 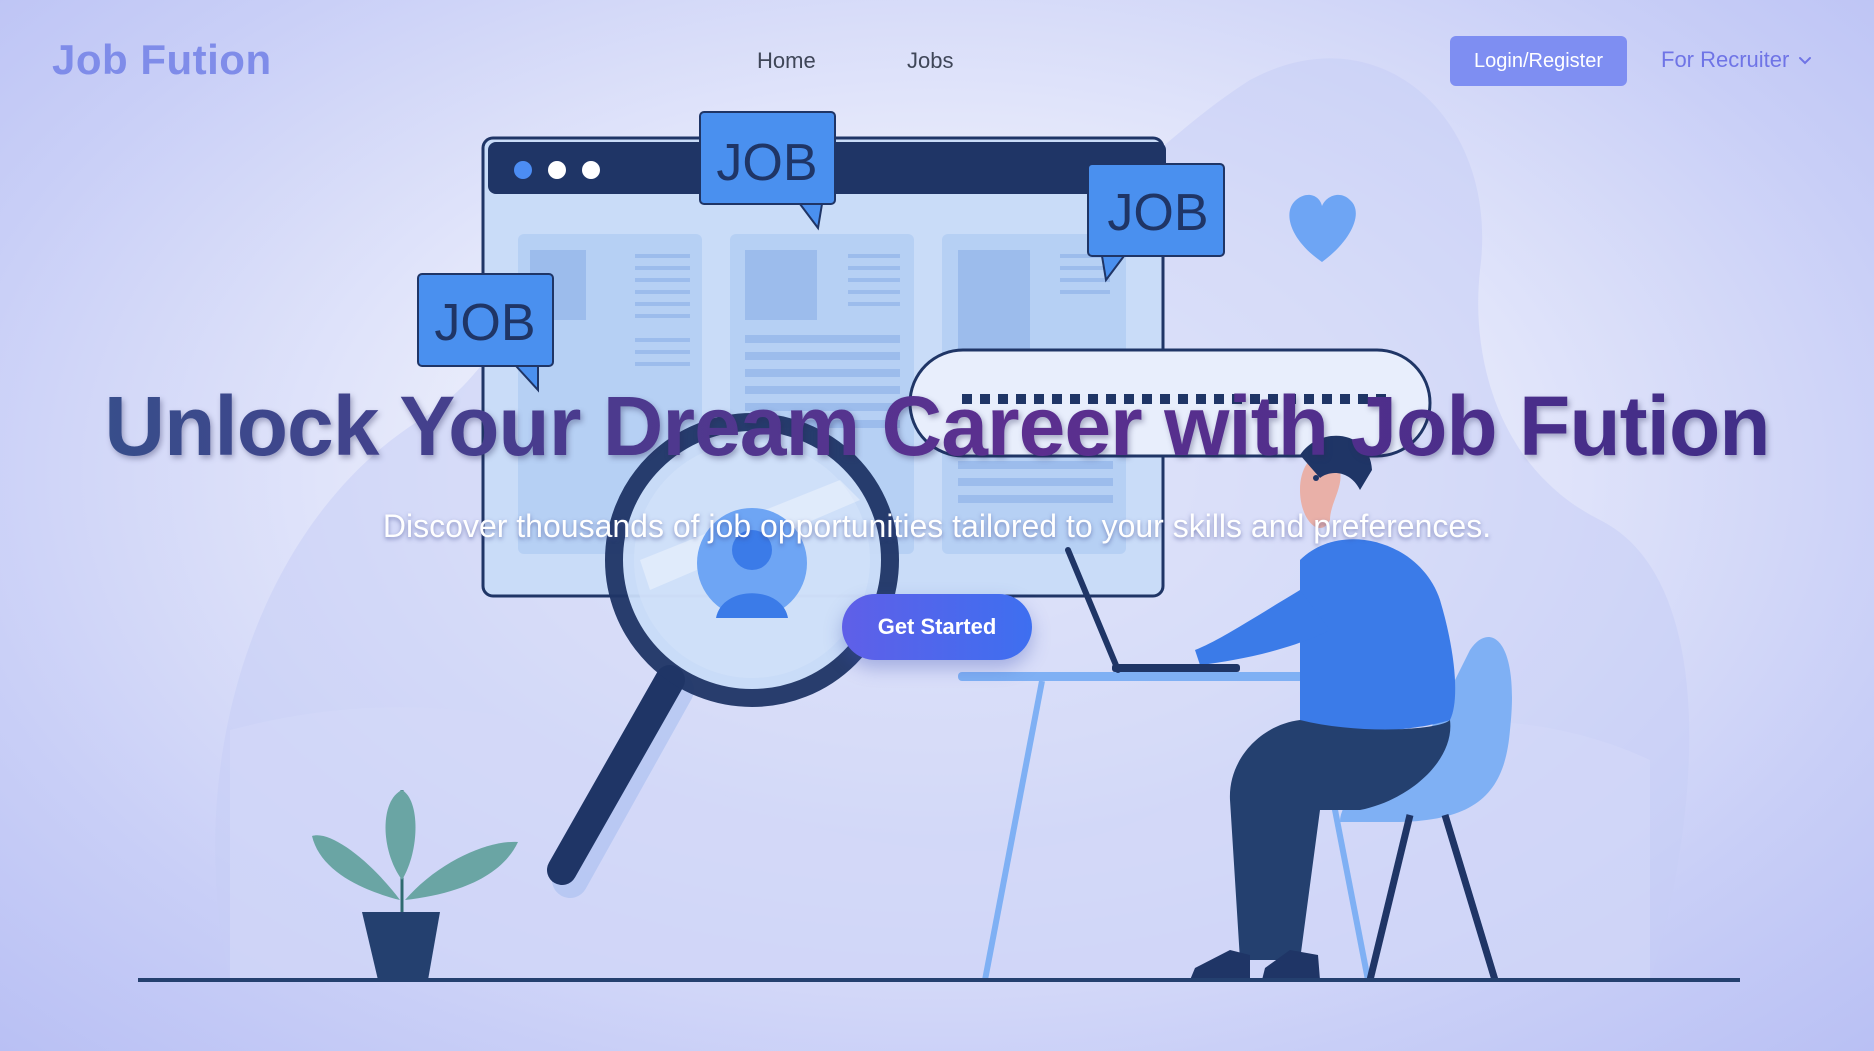 I want to click on nav-jobs-link: Jobs, so click(x=930, y=61).